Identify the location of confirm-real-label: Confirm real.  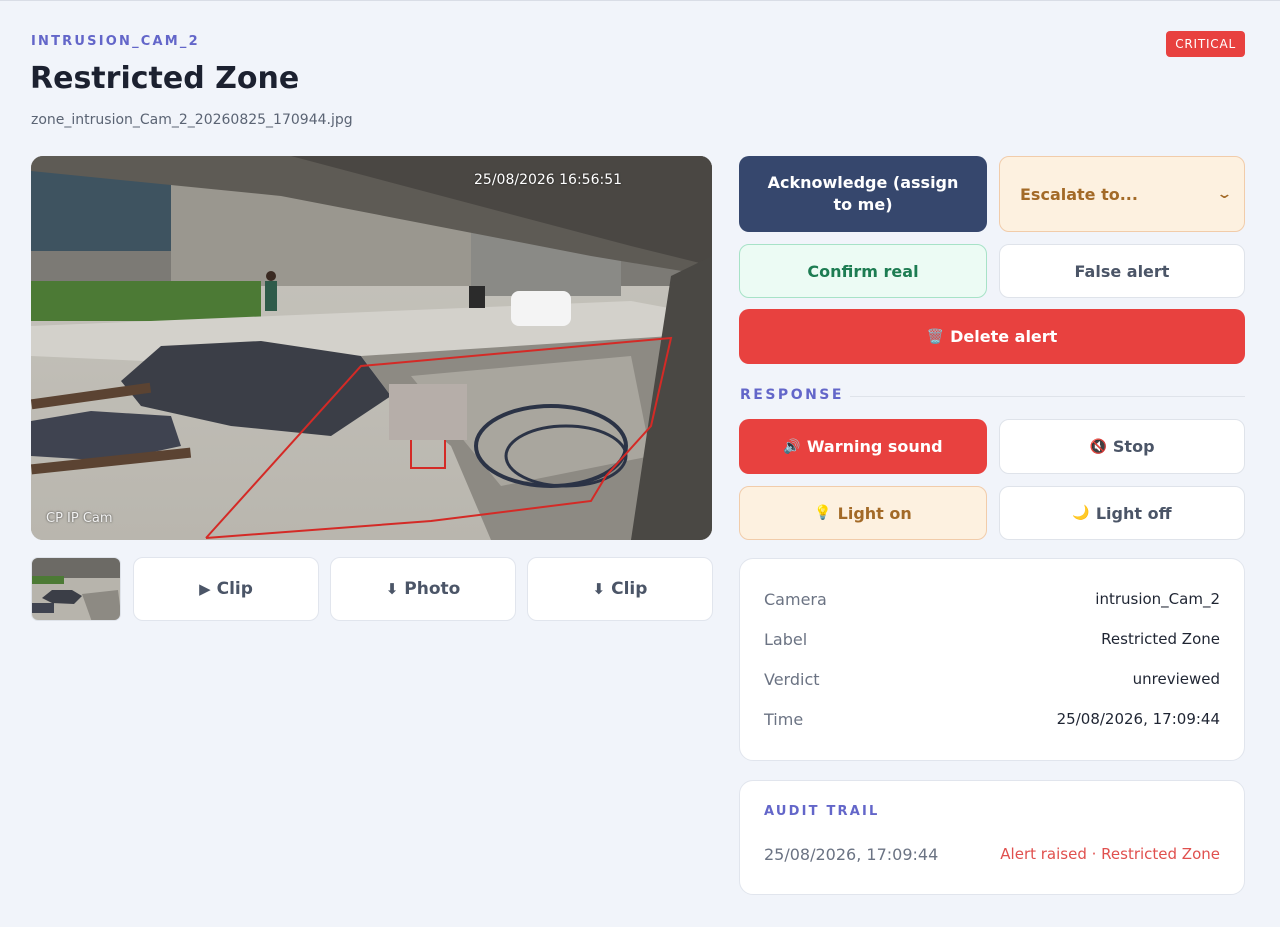
(863, 271).